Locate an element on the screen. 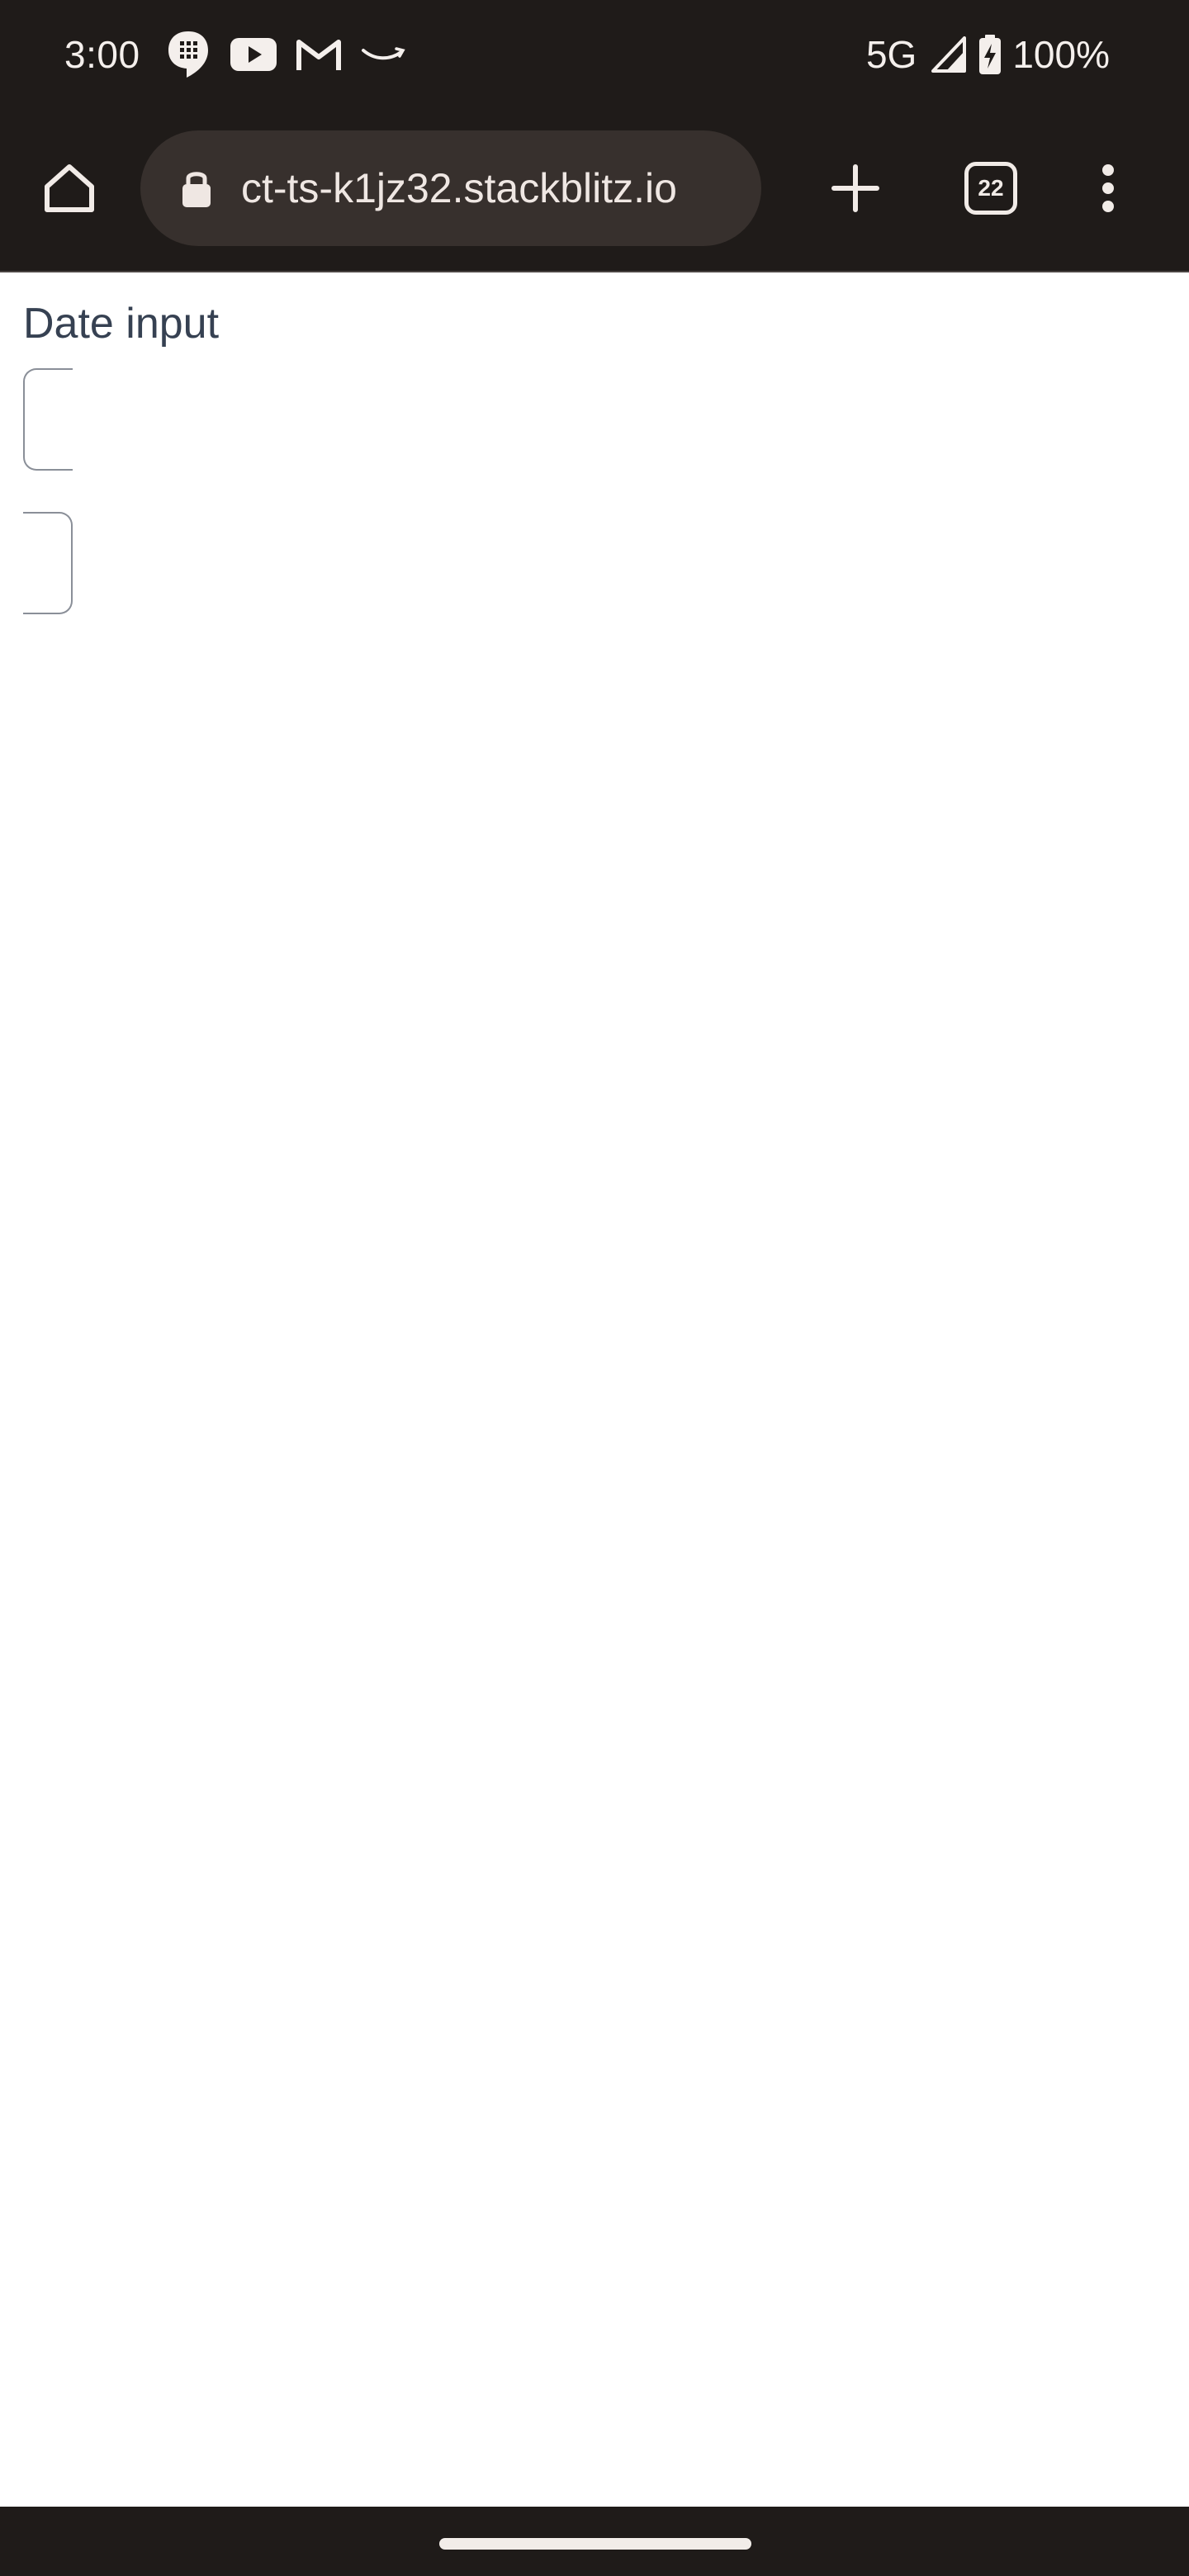 This screenshot has width=1189, height=2576. gesture-home-indicator is located at coordinates (595, 2544).